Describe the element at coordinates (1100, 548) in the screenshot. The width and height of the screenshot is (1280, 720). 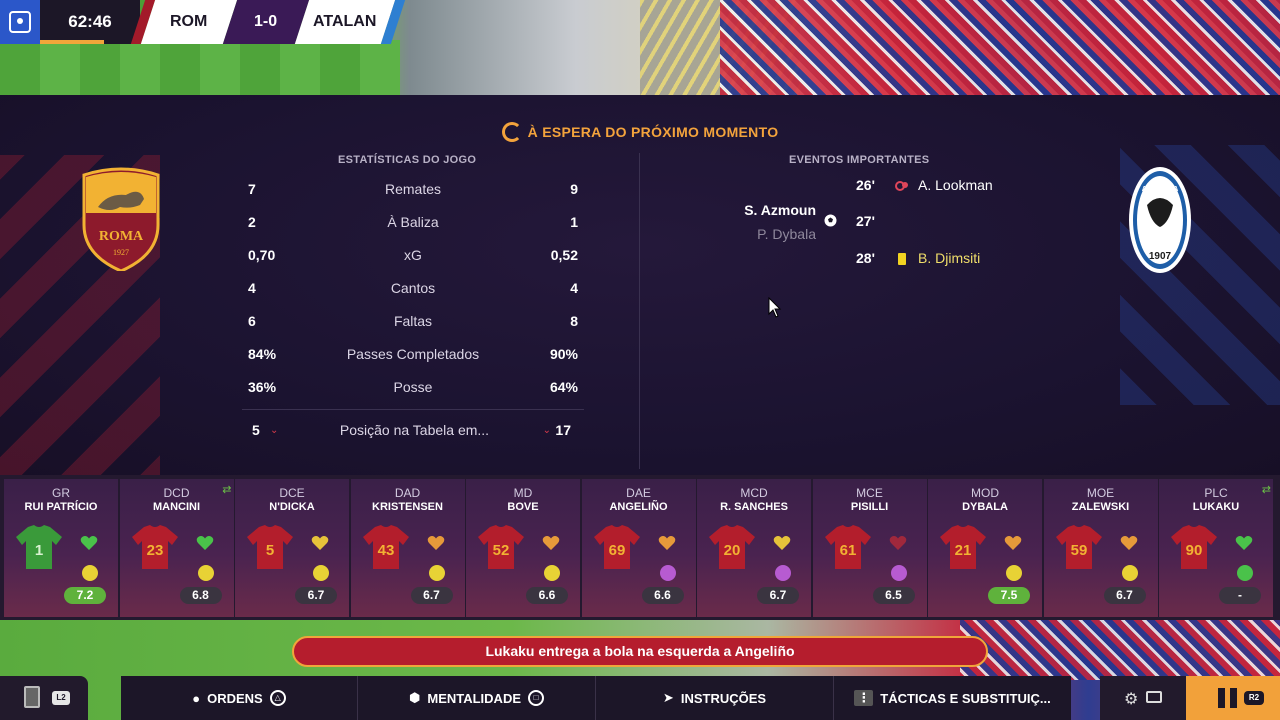
I see `player-card: MOE ZALEWSKI 59 6.7` at that location.